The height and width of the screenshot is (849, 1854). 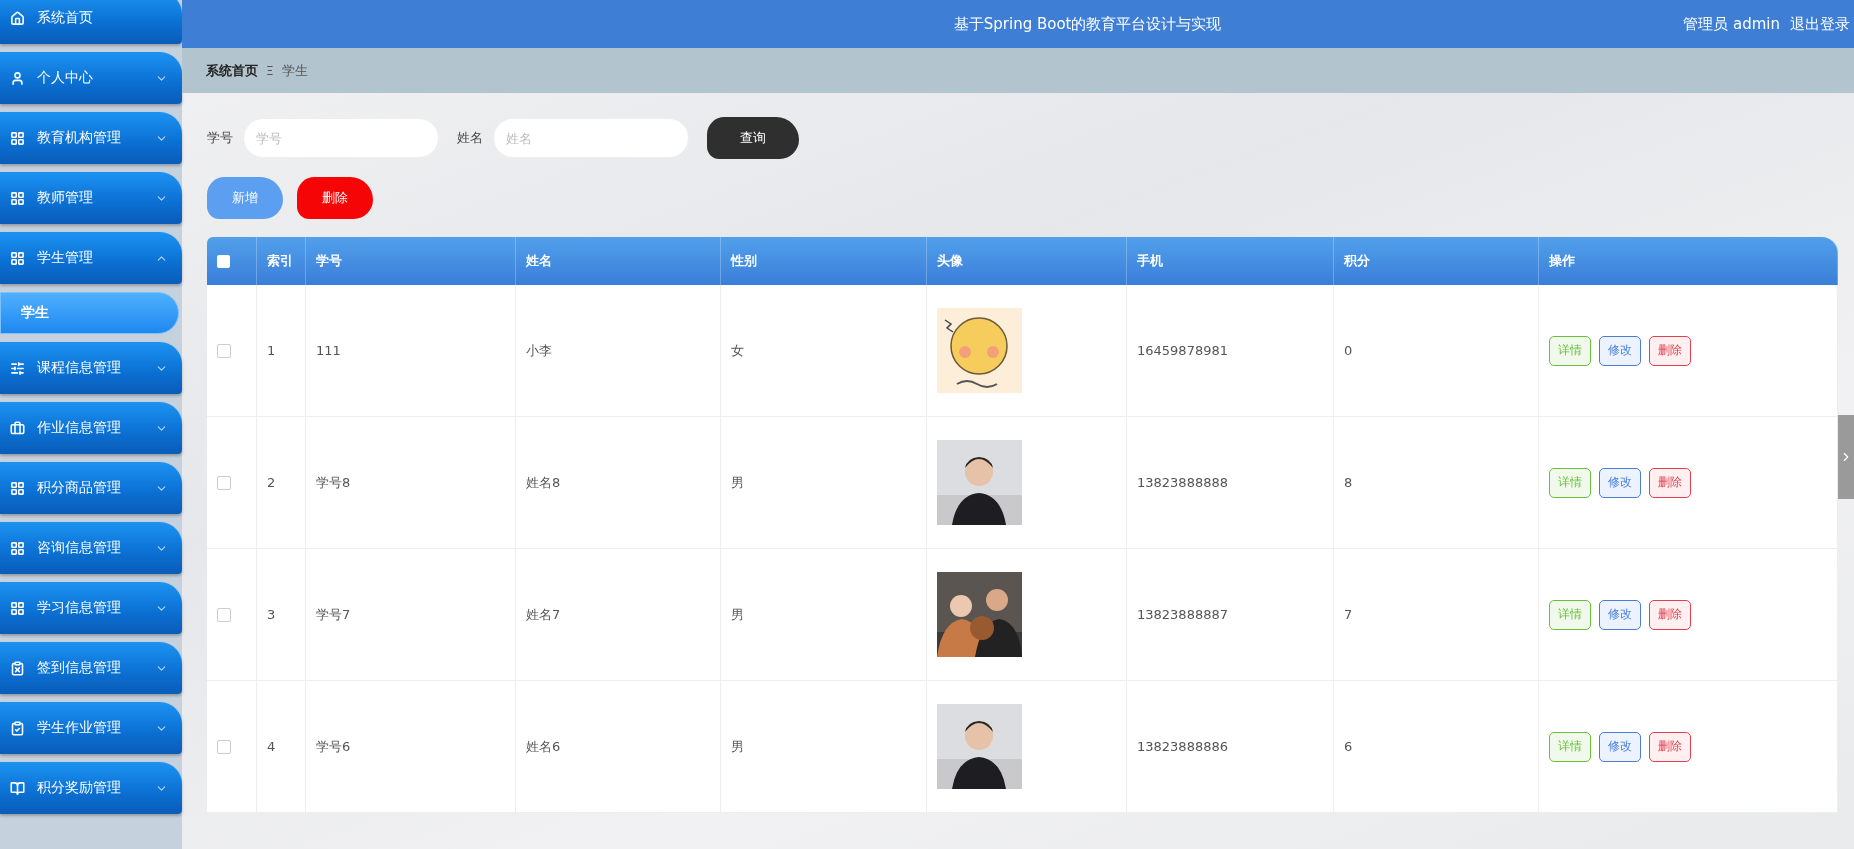 I want to click on user-icon, so click(x=17, y=78).